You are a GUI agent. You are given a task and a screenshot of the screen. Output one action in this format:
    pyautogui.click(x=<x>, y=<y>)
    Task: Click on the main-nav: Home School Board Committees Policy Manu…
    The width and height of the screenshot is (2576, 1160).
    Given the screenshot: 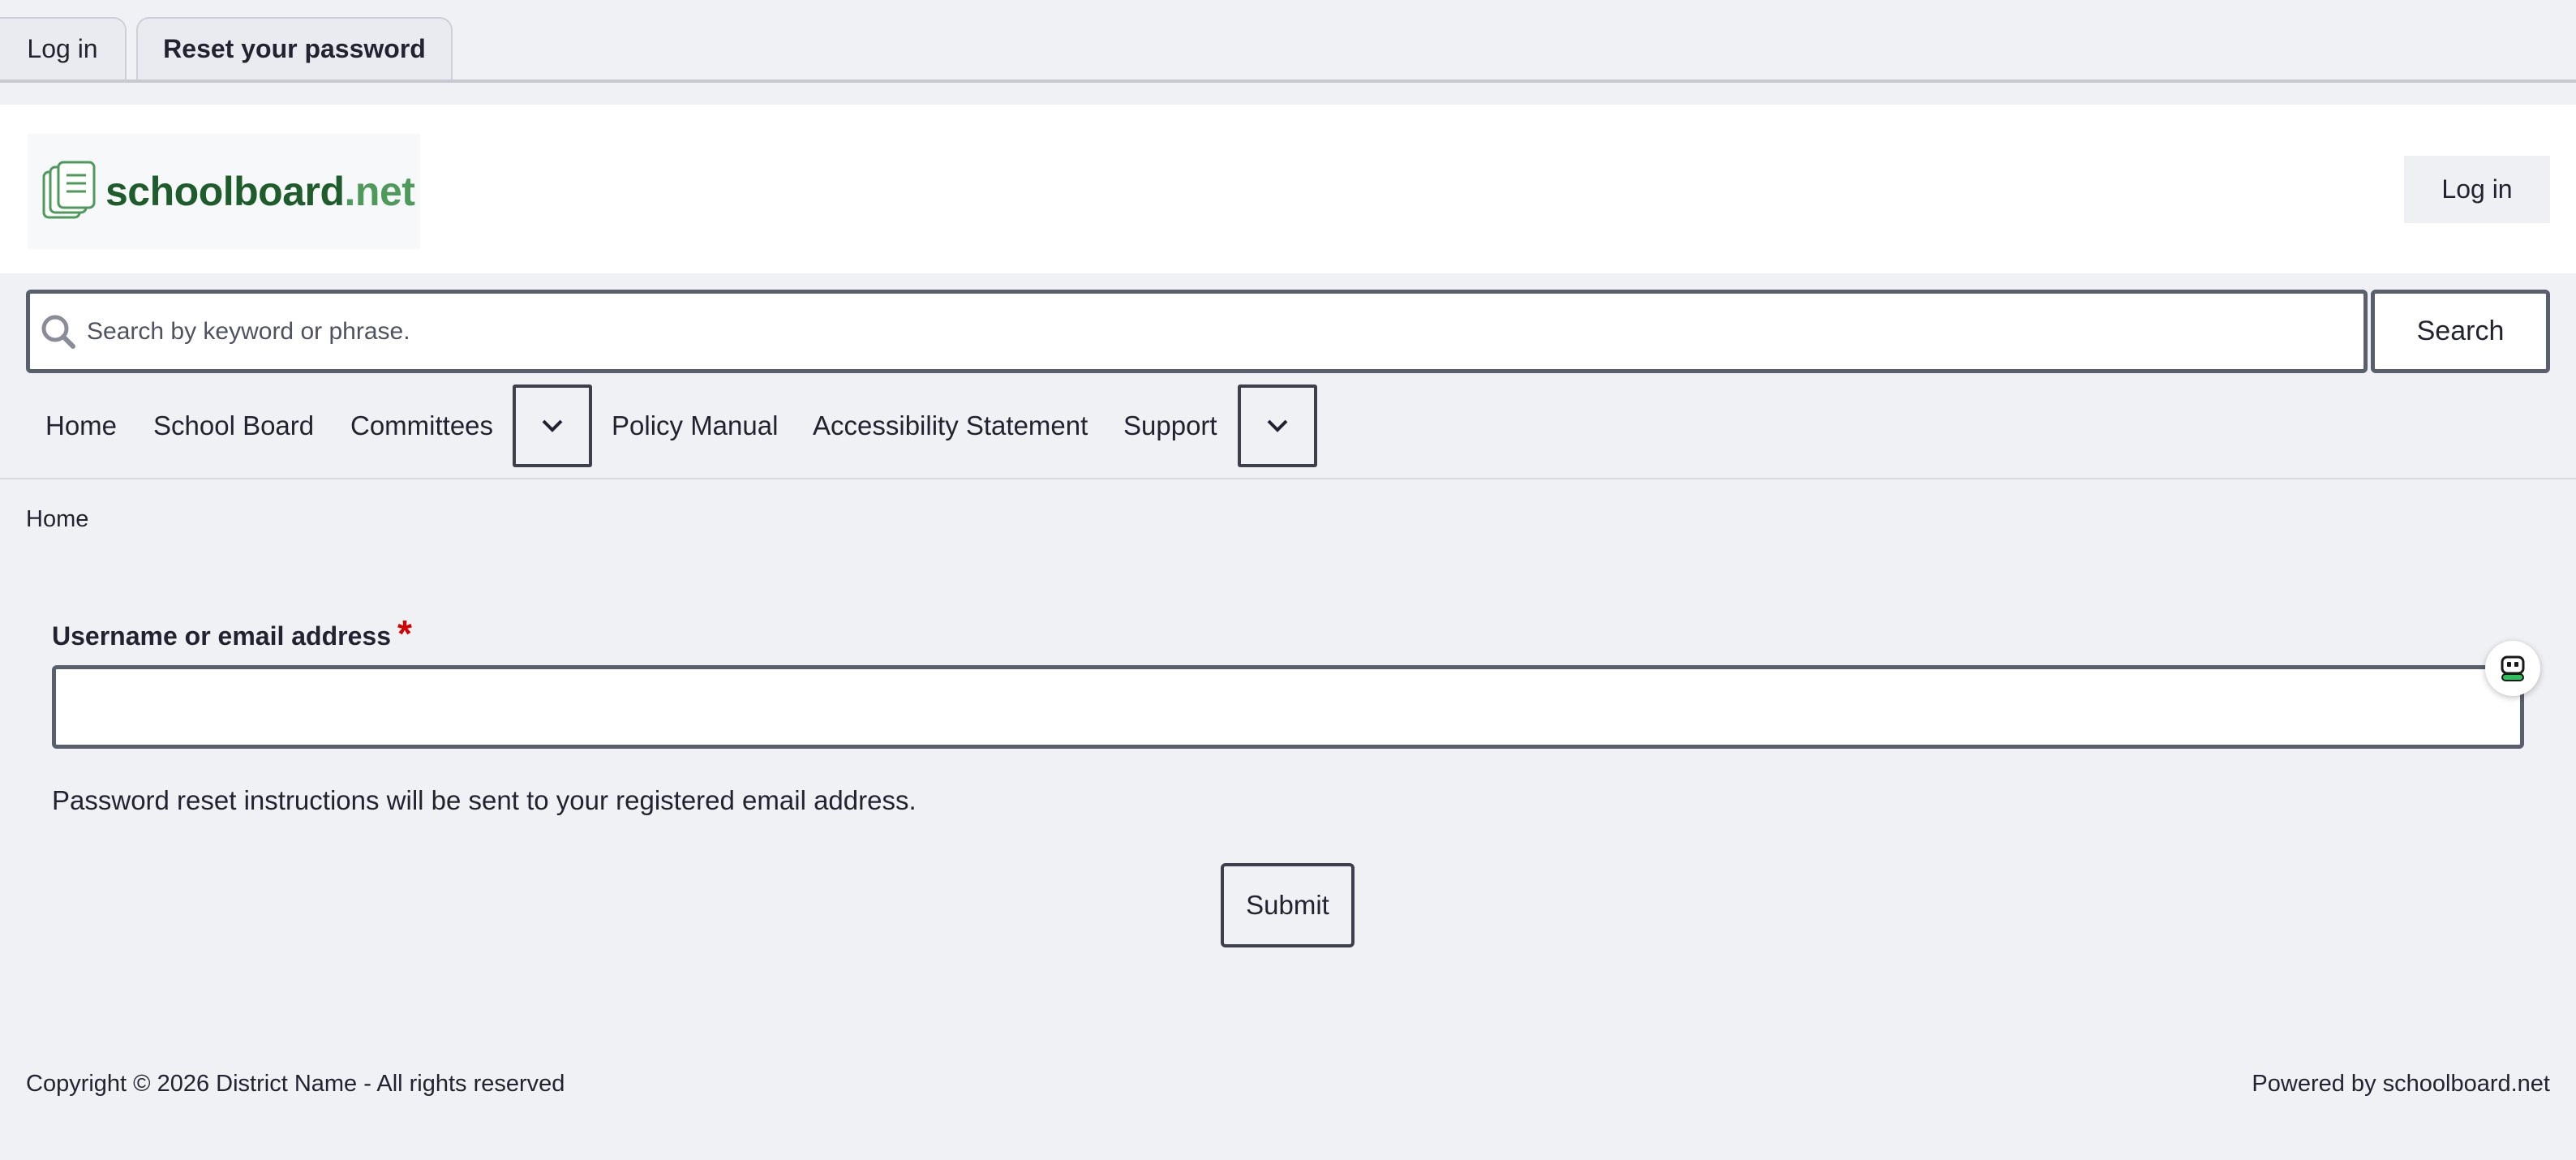 What is the action you would take?
    pyautogui.click(x=1288, y=432)
    